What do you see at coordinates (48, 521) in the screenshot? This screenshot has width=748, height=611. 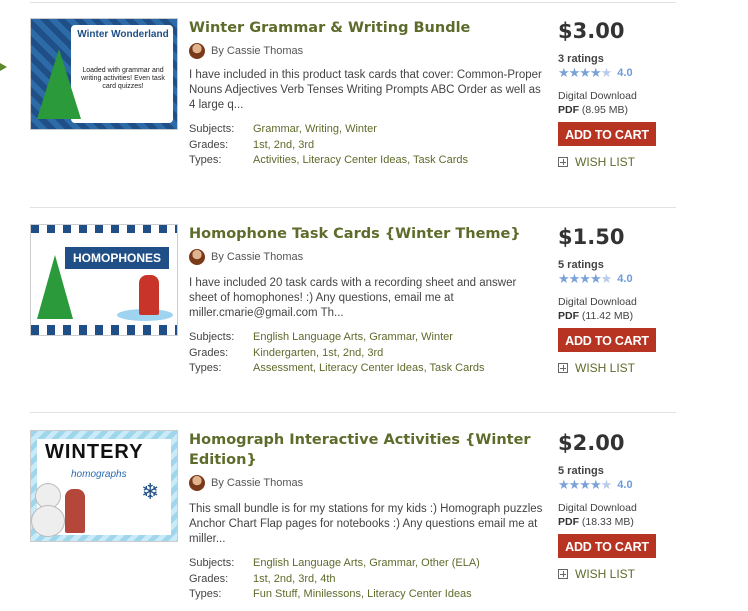 I see `snowman-body` at bounding box center [48, 521].